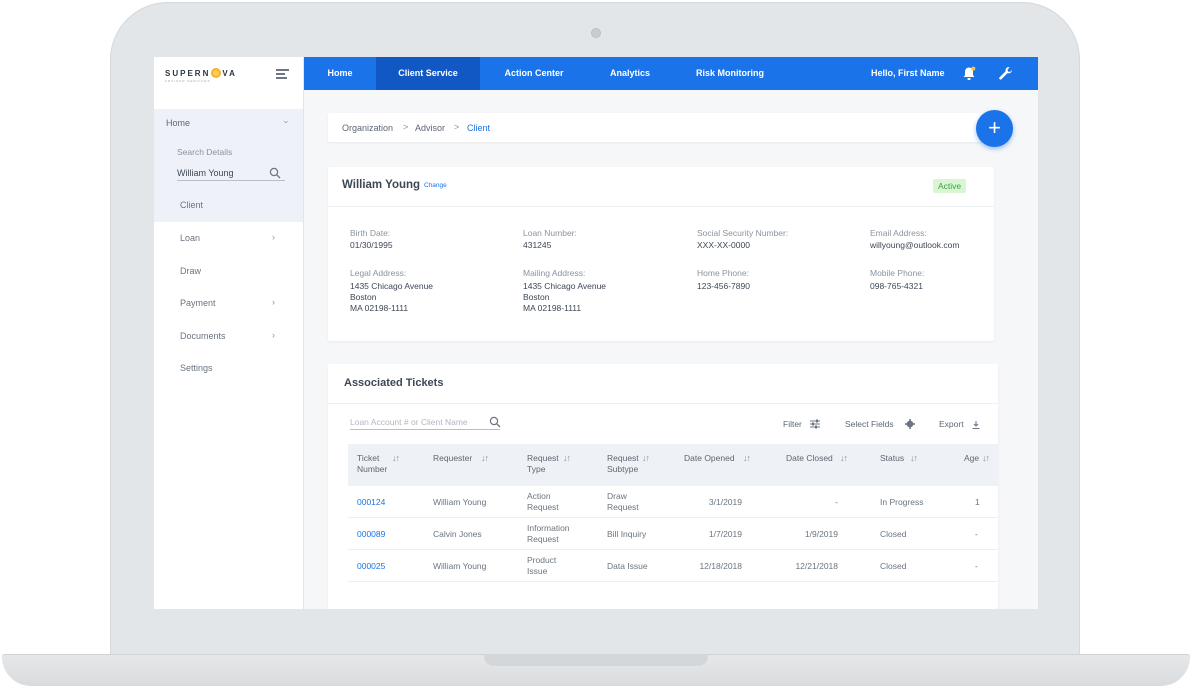  What do you see at coordinates (457, 534) in the screenshot?
I see `requester-cell: Calvin Jones` at bounding box center [457, 534].